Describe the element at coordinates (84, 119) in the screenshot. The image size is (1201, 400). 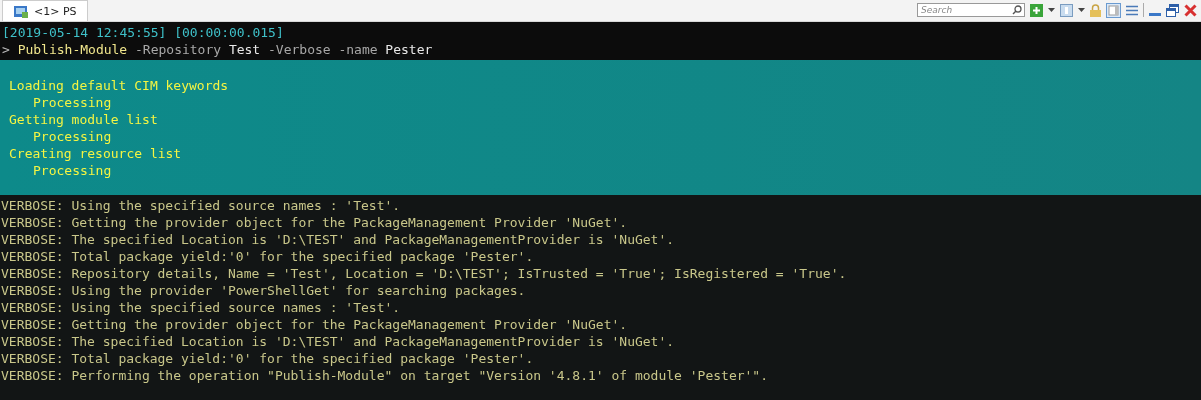
I see `progress-activity: Getting module list` at that location.